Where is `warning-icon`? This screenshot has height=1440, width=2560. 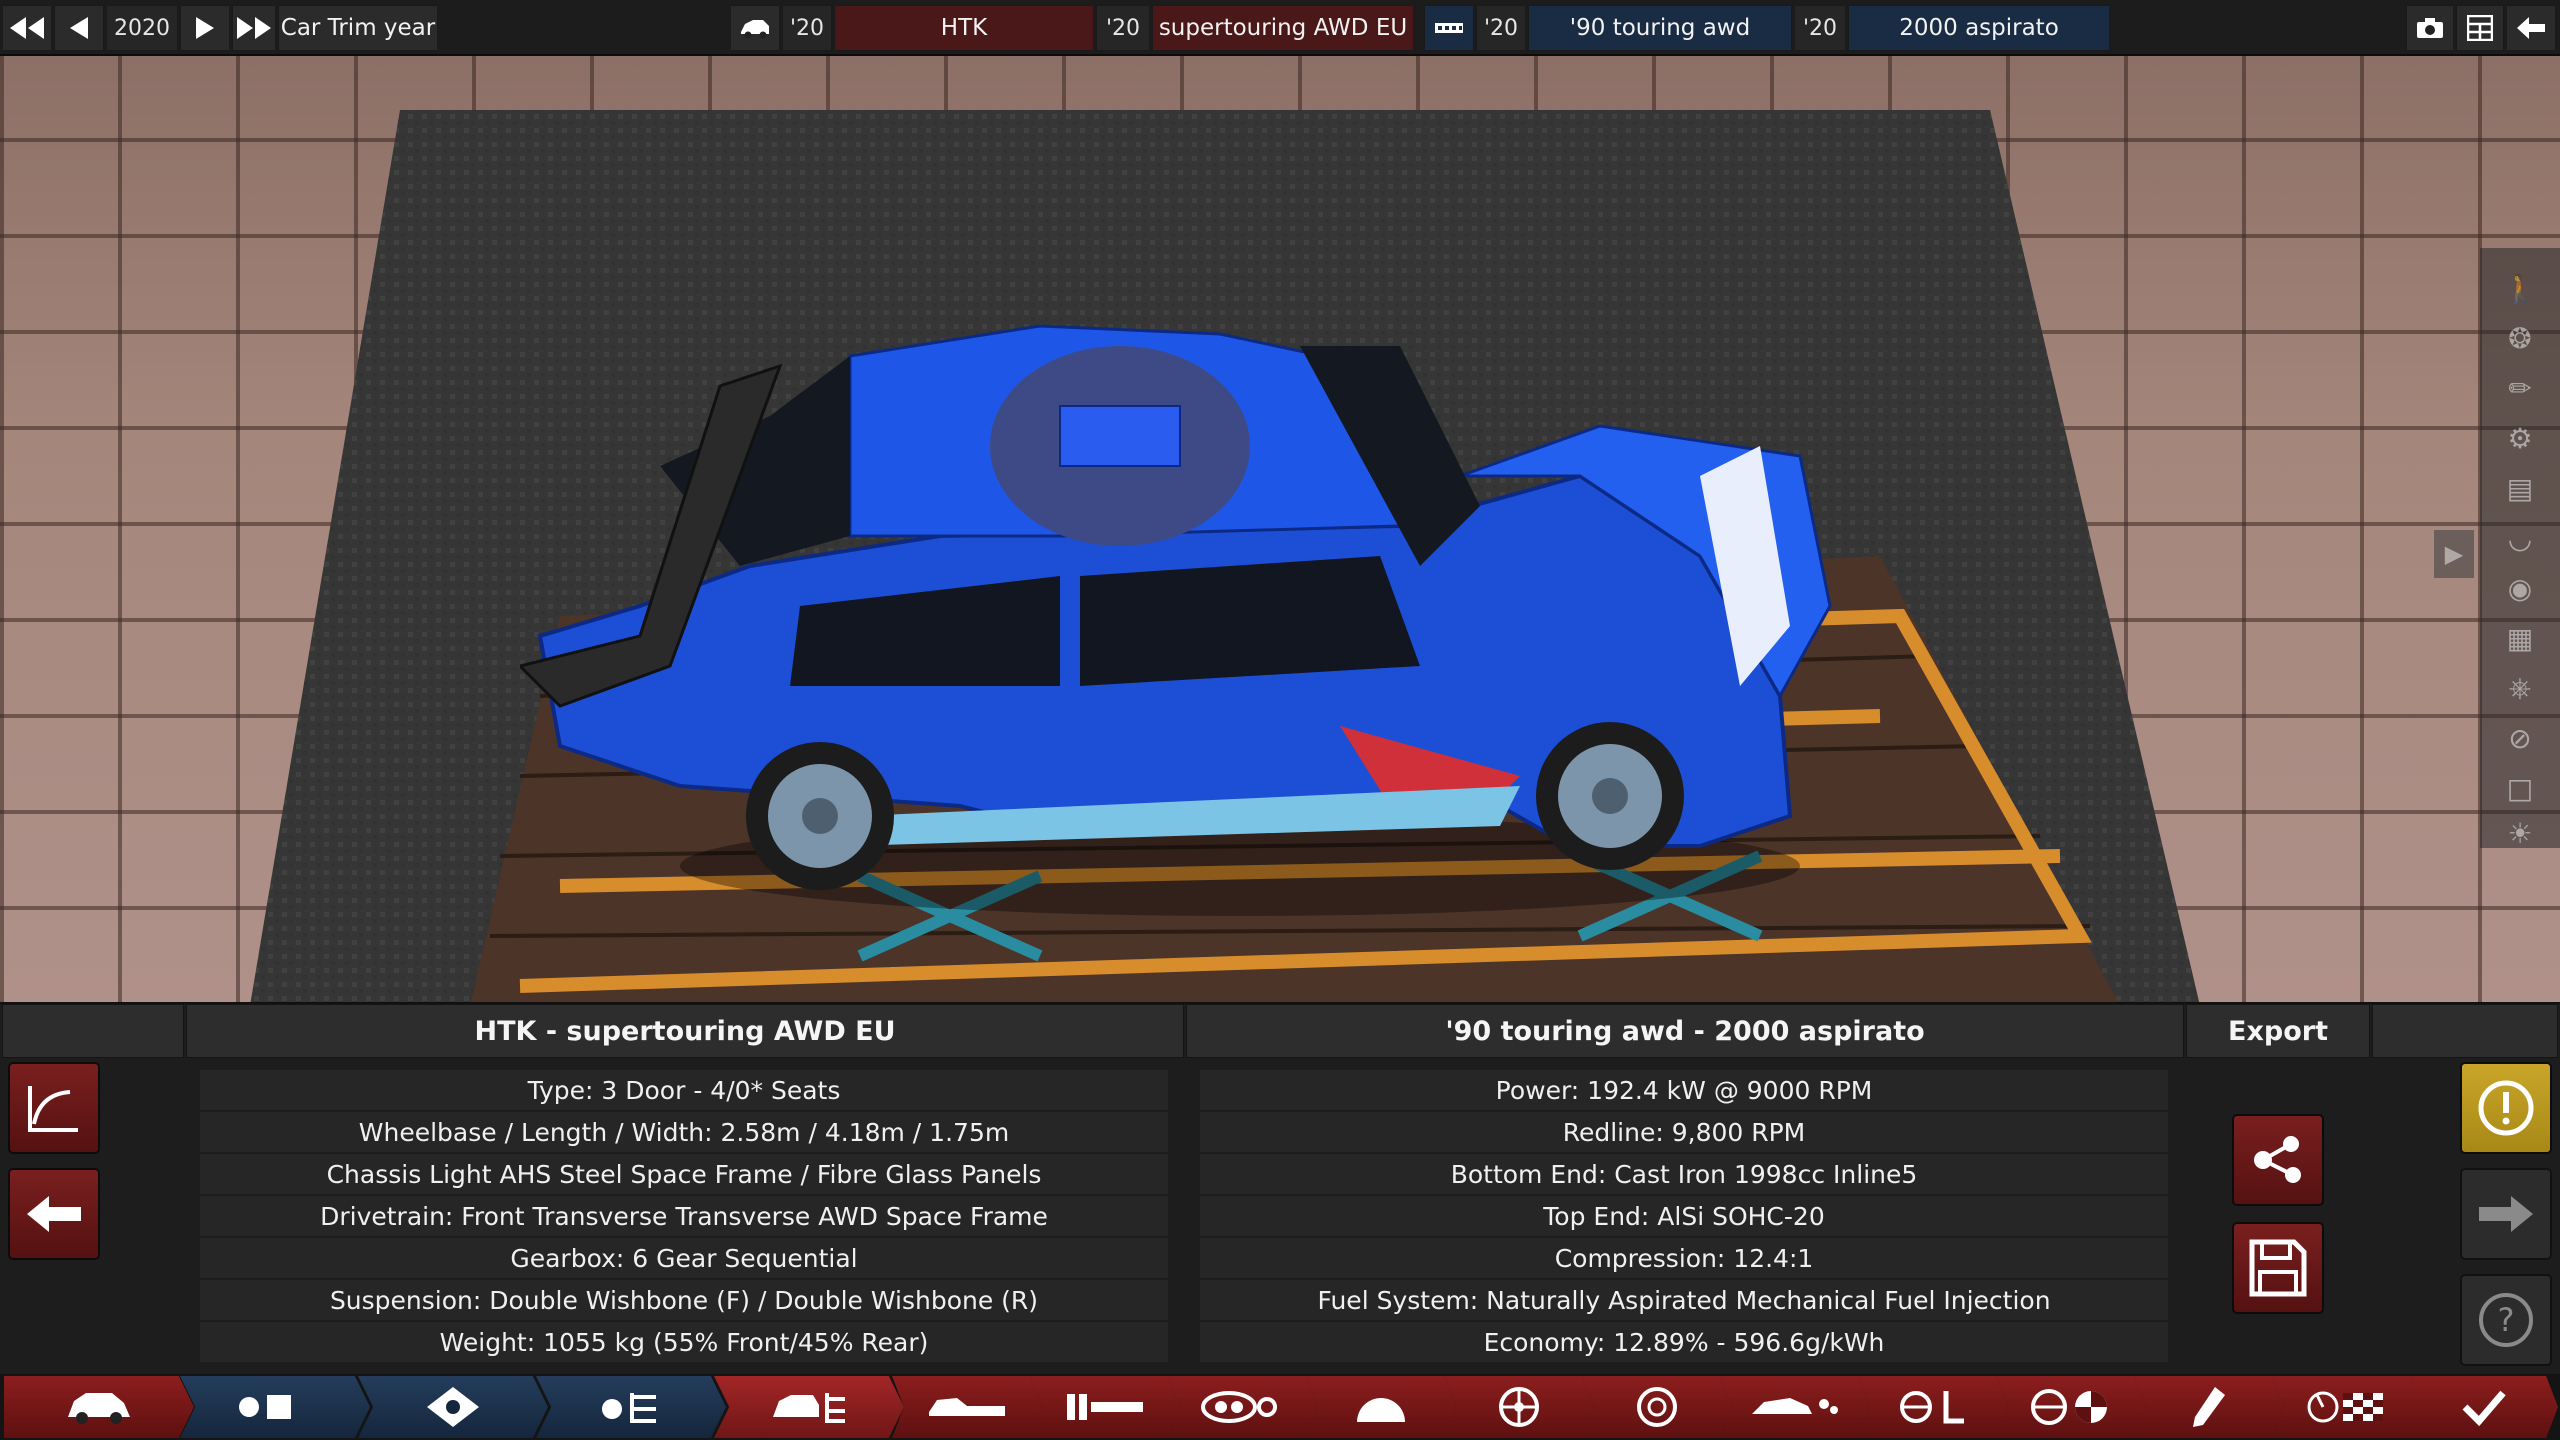 warning-icon is located at coordinates (2506, 1108).